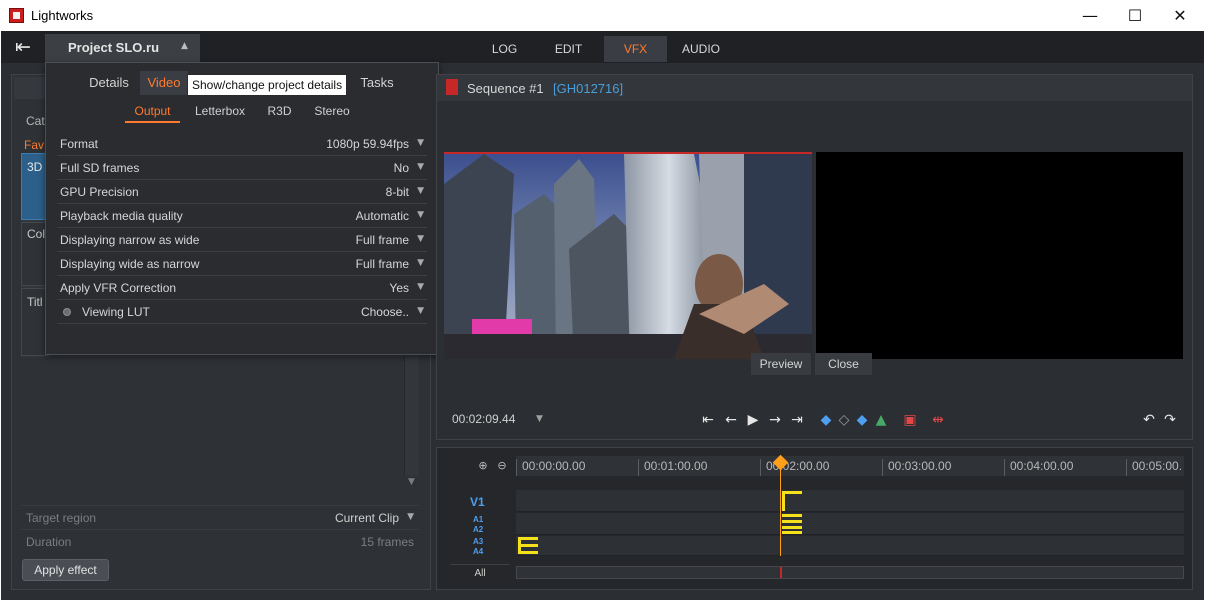 The height and width of the screenshot is (601, 1205). Describe the element at coordinates (184, 46) in the screenshot. I see `project-collapse-icon: ▲` at that location.